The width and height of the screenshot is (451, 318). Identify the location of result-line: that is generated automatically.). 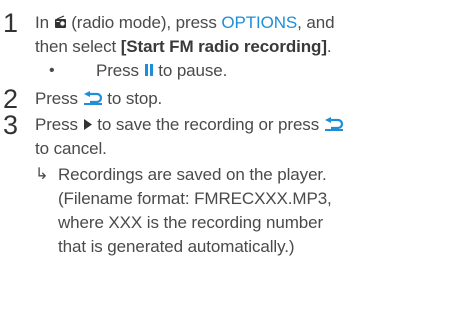
(176, 246).